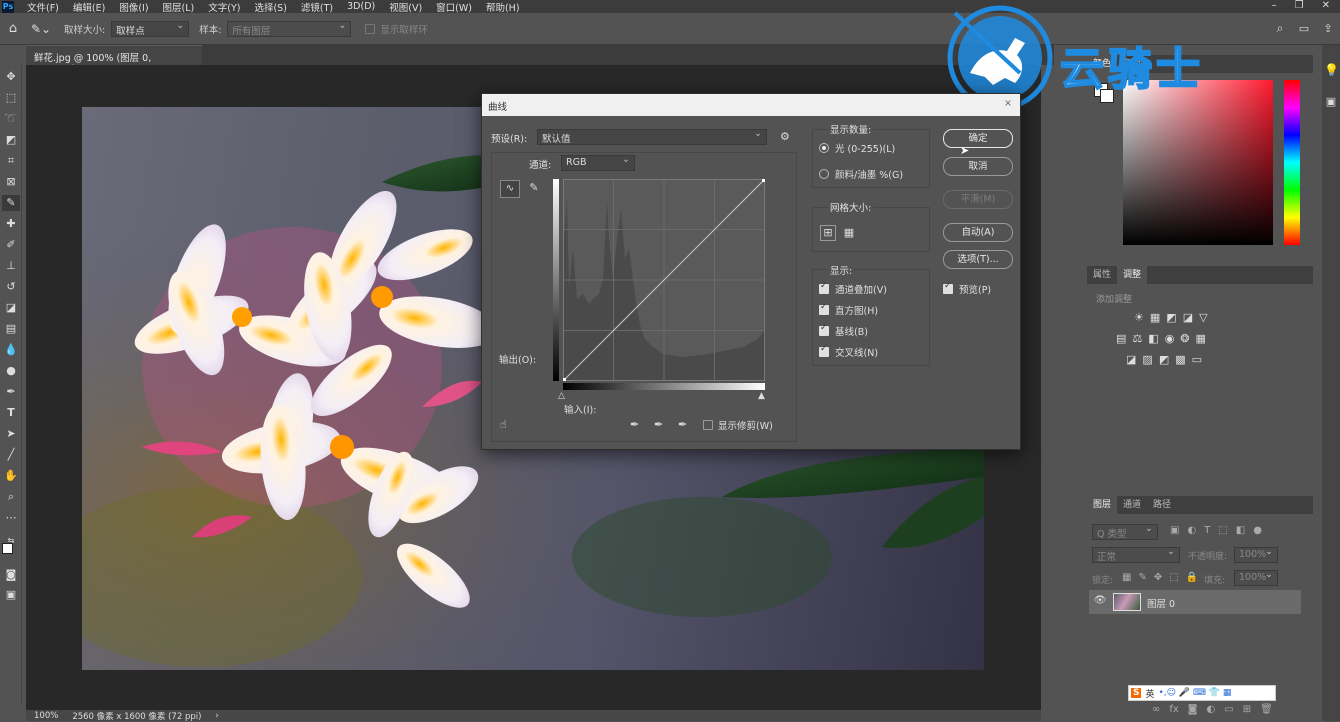 The height and width of the screenshot is (722, 1340). Describe the element at coordinates (216, 716) in the screenshot. I see `status-arrow-icon: ›` at that location.